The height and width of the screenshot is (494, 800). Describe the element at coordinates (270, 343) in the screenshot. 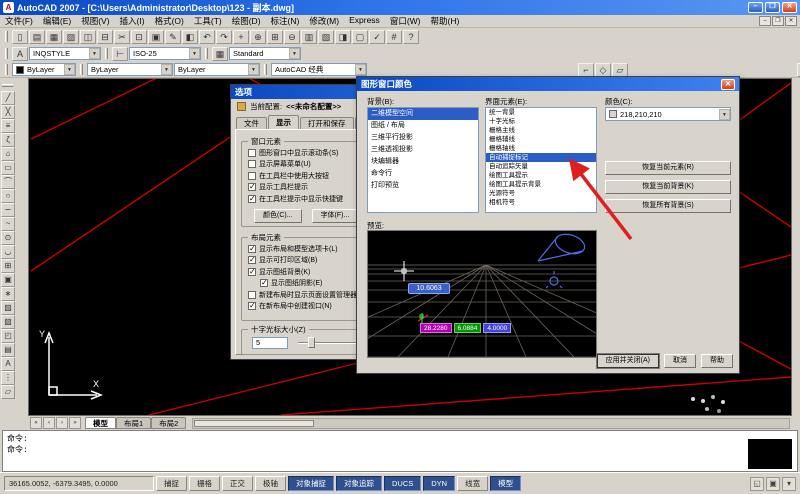

I see `crosshair-size-input: 5` at that location.